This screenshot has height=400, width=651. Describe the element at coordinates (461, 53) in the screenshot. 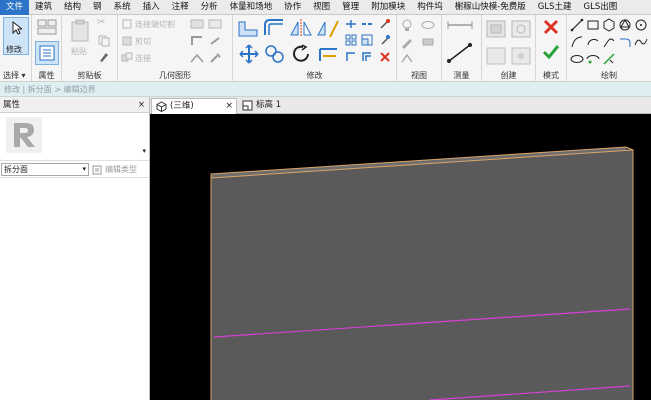

I see `dimension-icon` at that location.